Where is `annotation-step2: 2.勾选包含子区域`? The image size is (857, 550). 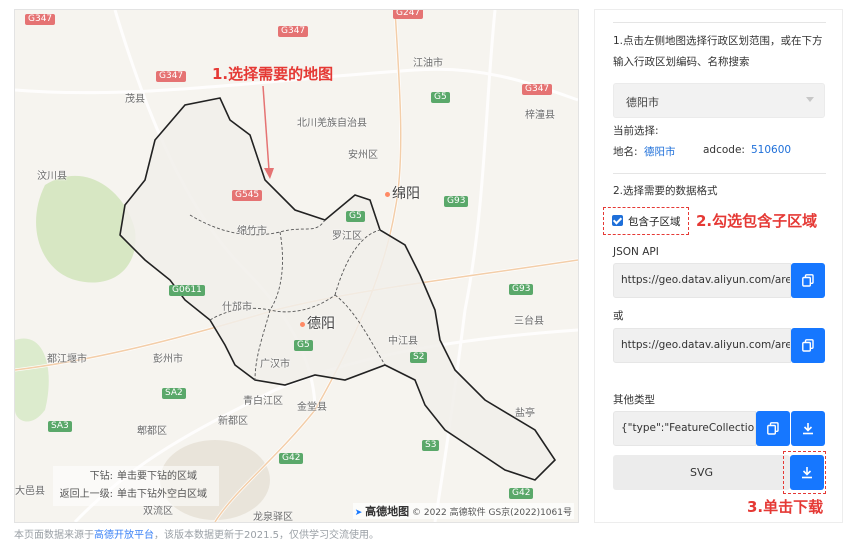 annotation-step2: 2.勾选包含子区域 is located at coordinates (757, 221).